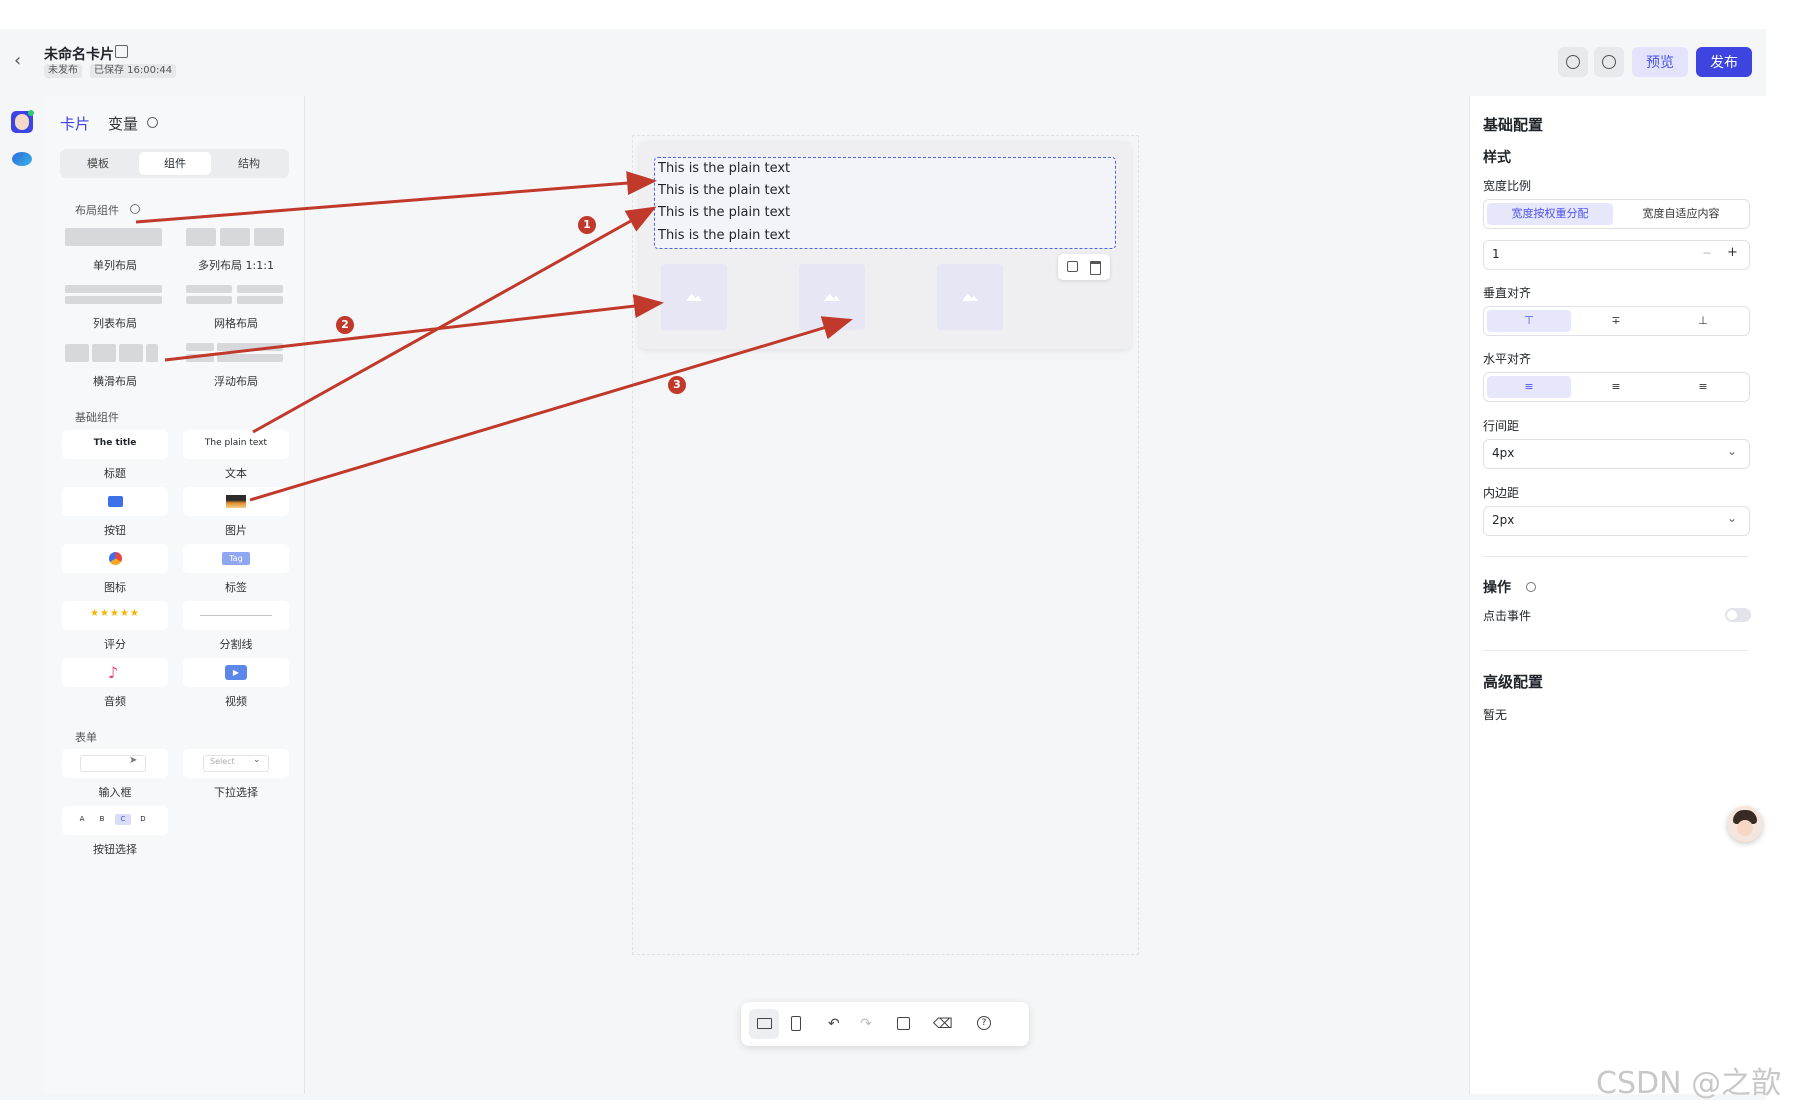 The image size is (1794, 1104). What do you see at coordinates (834, 1024) in the screenshot?
I see `undo-icon: ↶` at bounding box center [834, 1024].